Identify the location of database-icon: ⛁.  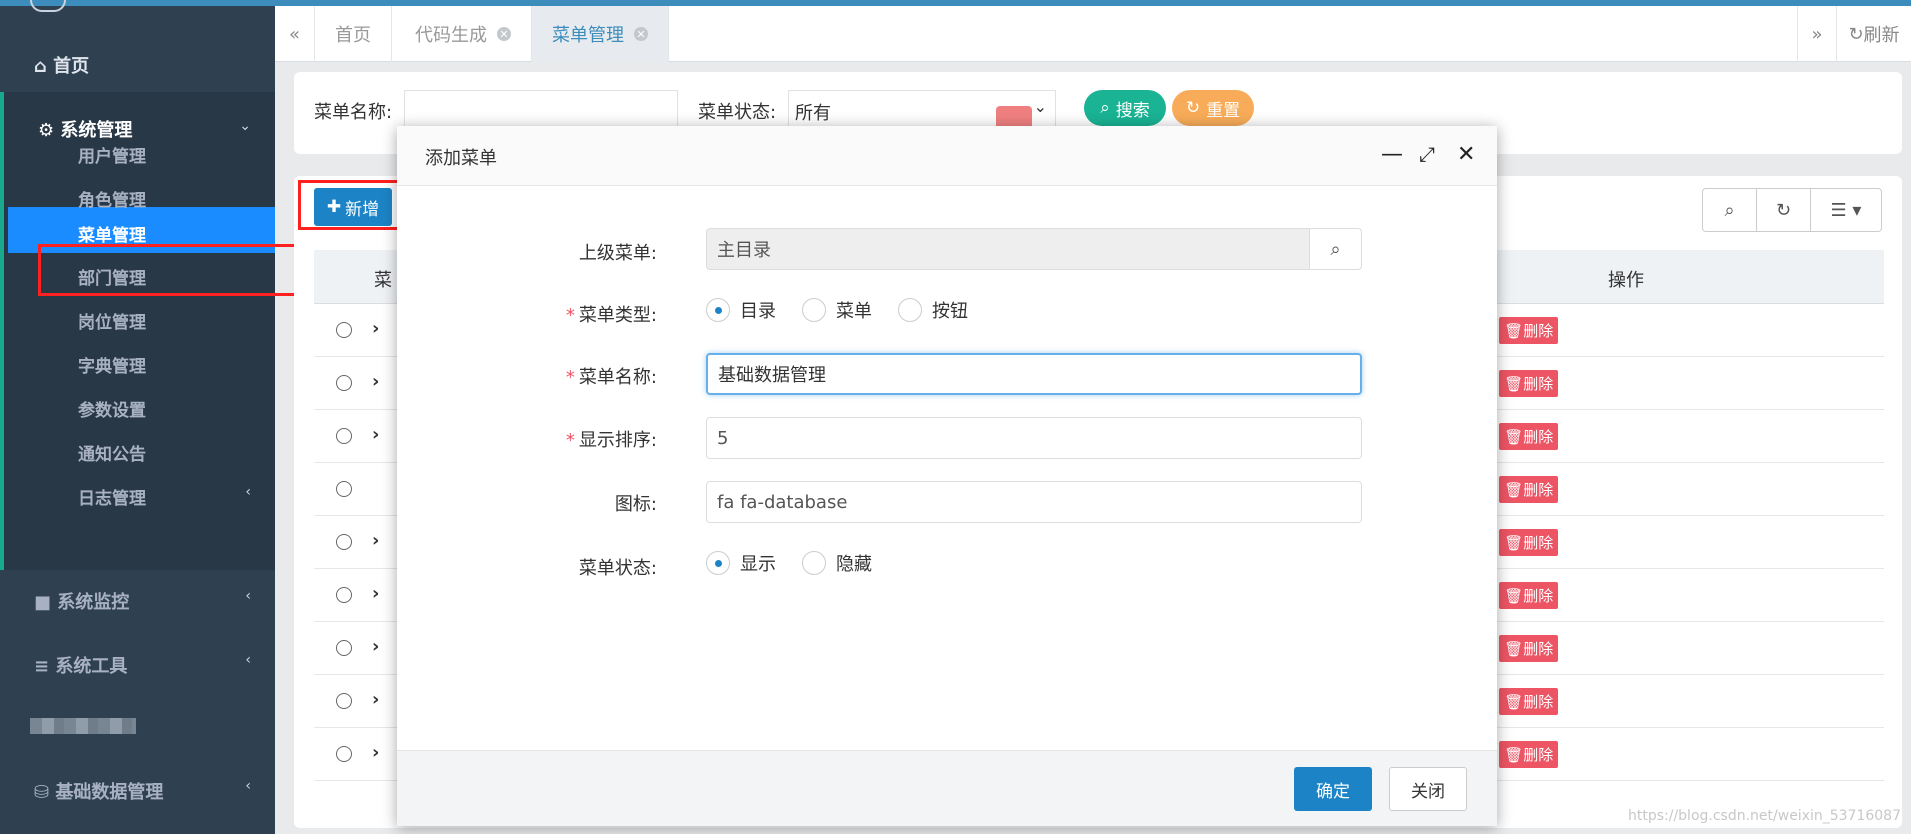
(45, 792).